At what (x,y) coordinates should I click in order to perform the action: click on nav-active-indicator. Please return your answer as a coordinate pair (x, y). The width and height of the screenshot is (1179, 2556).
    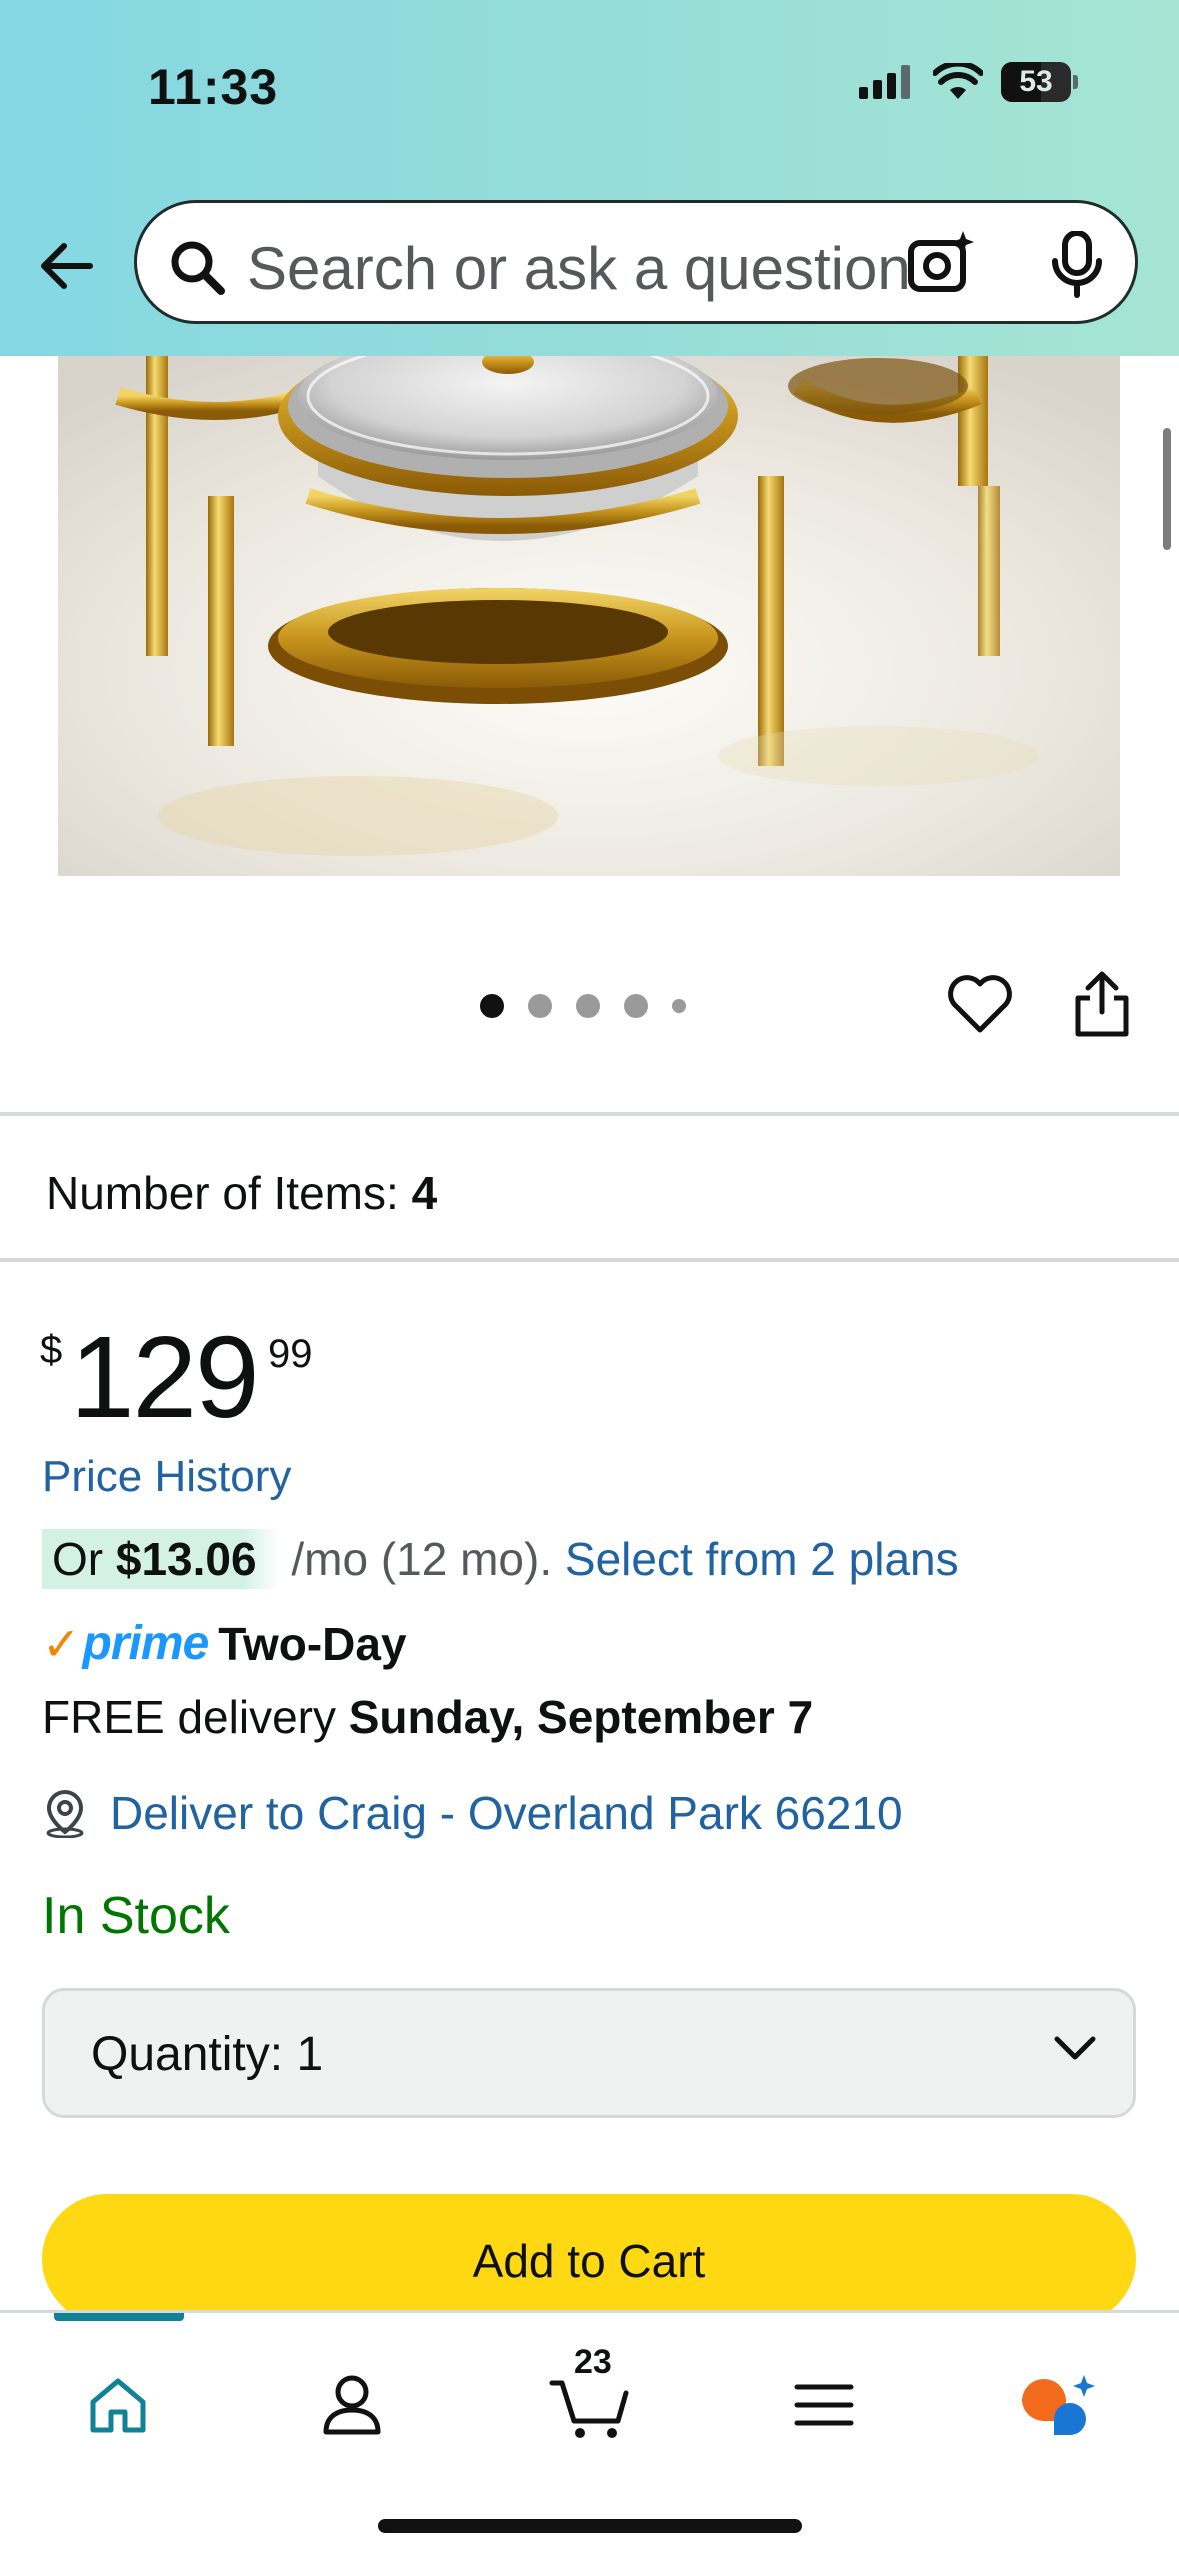
    Looking at the image, I should click on (119, 2317).